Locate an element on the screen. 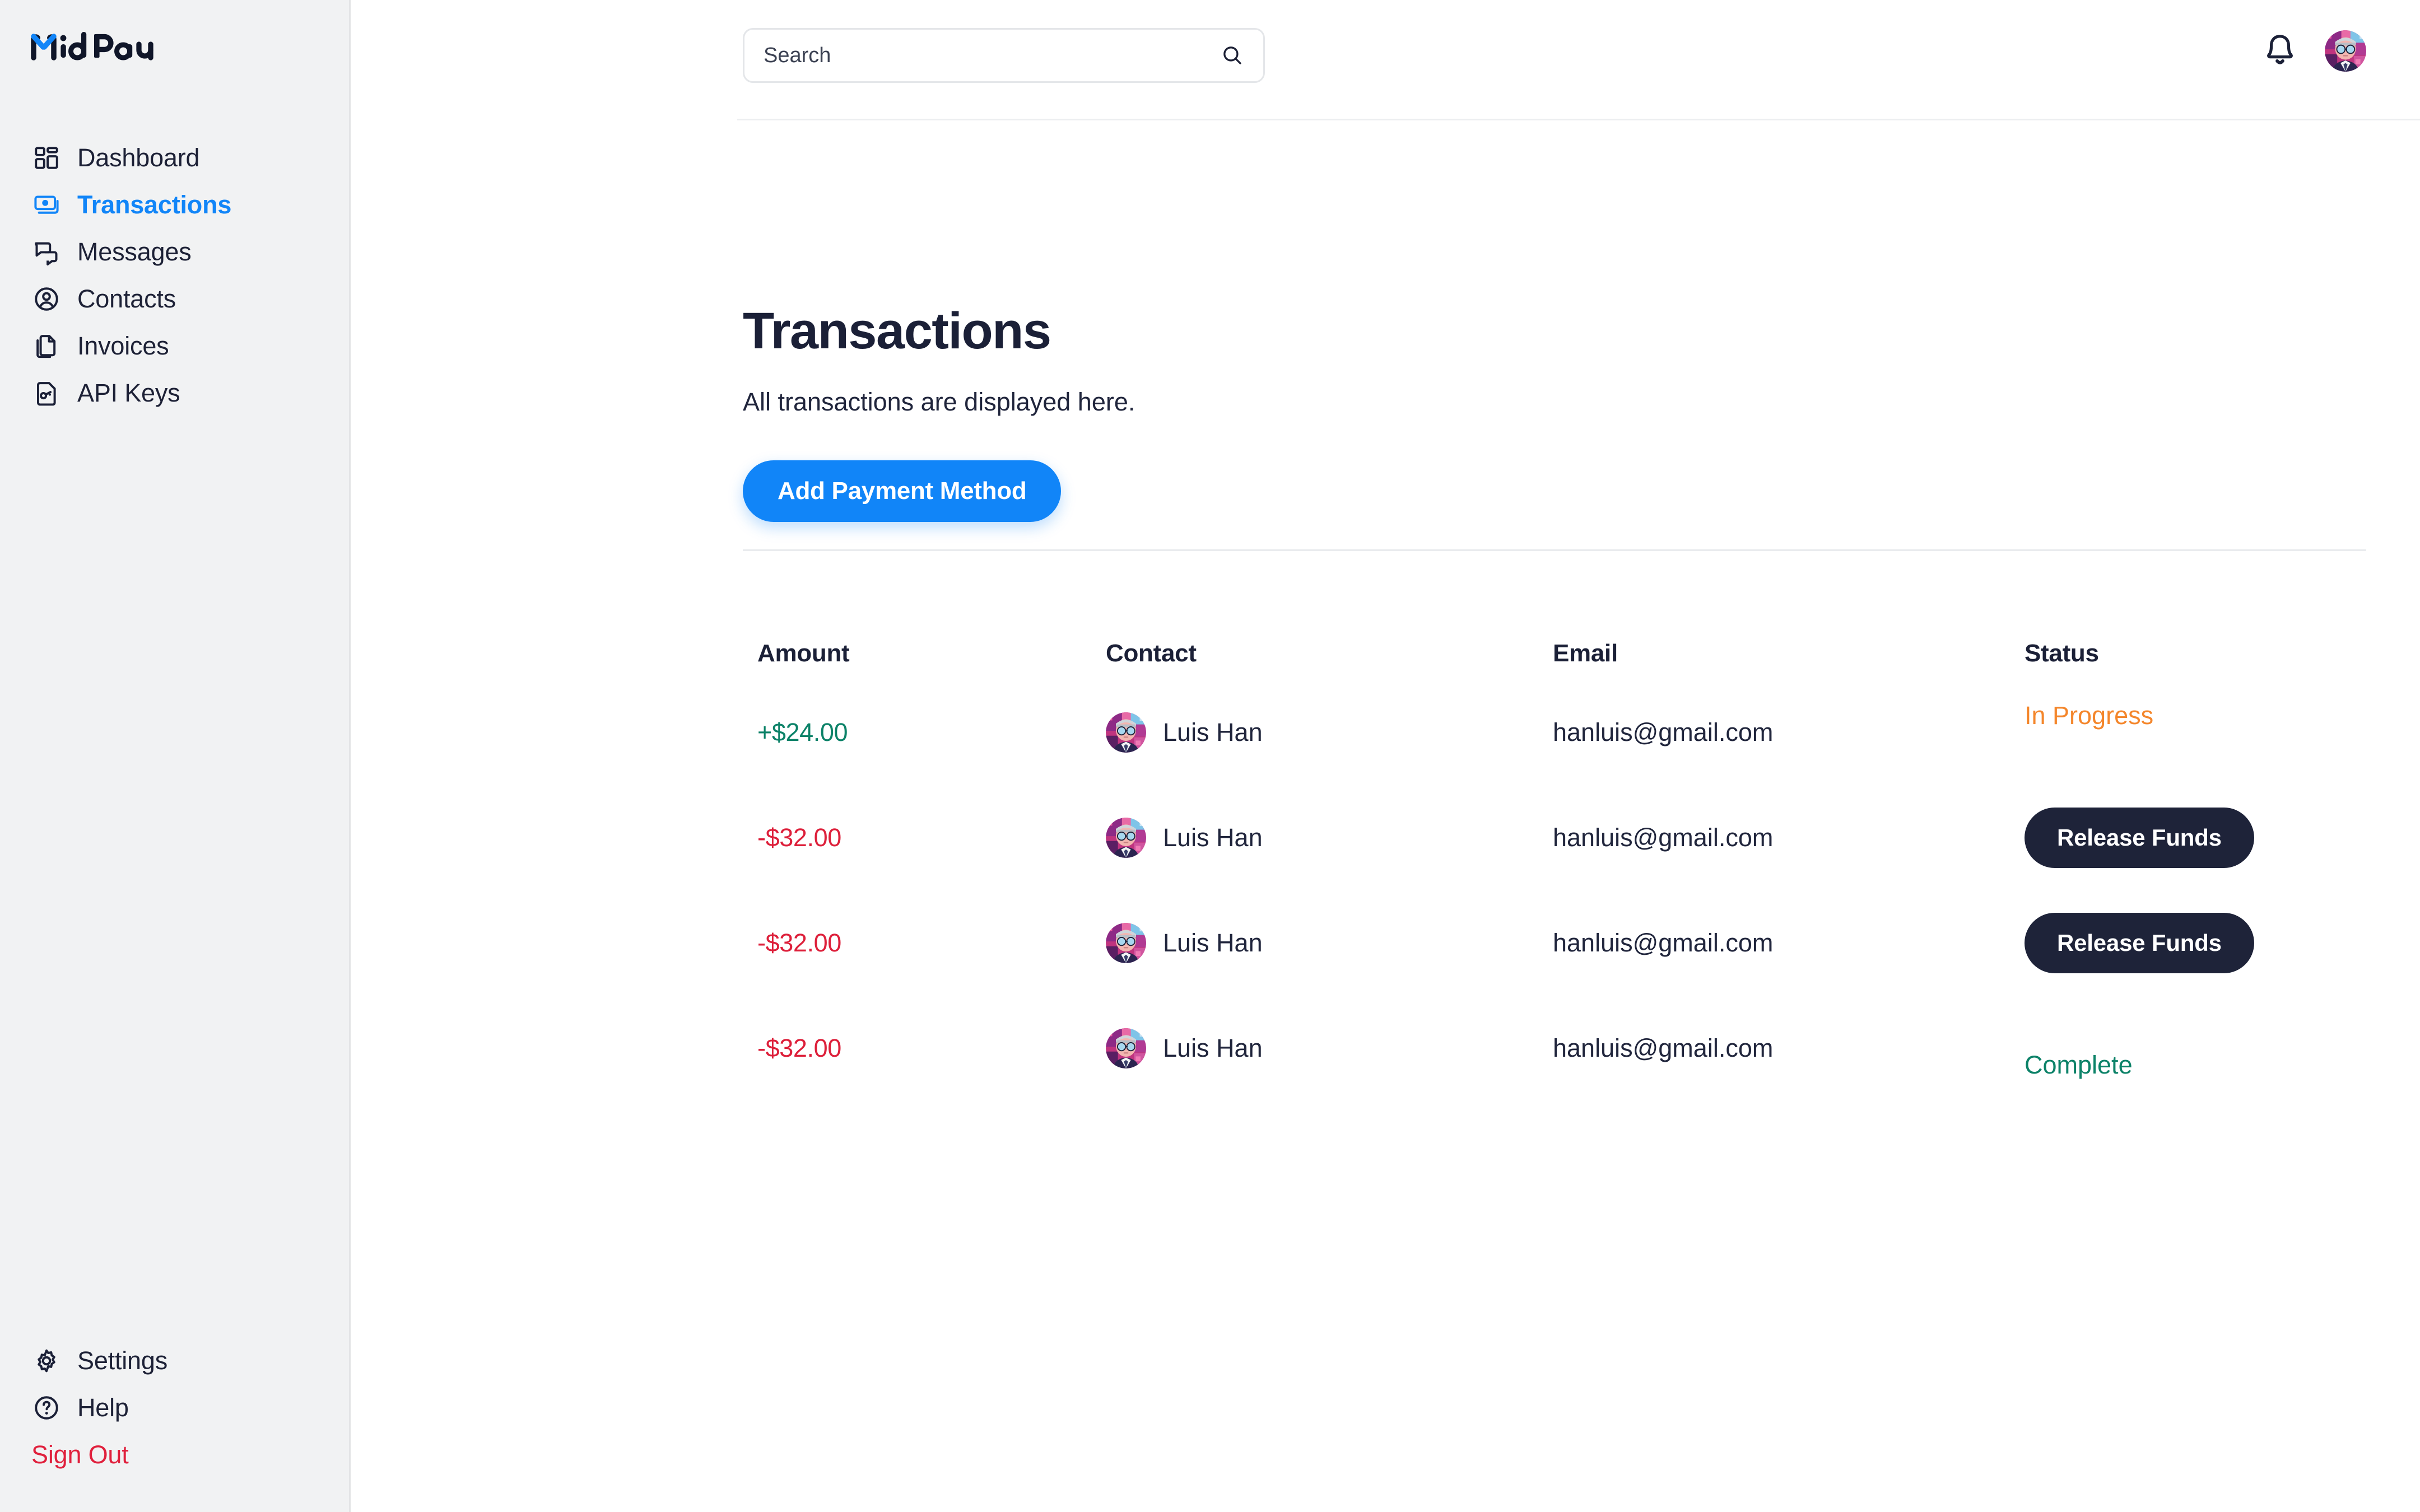  cell-status: Complete is located at coordinates (2079, 1049).